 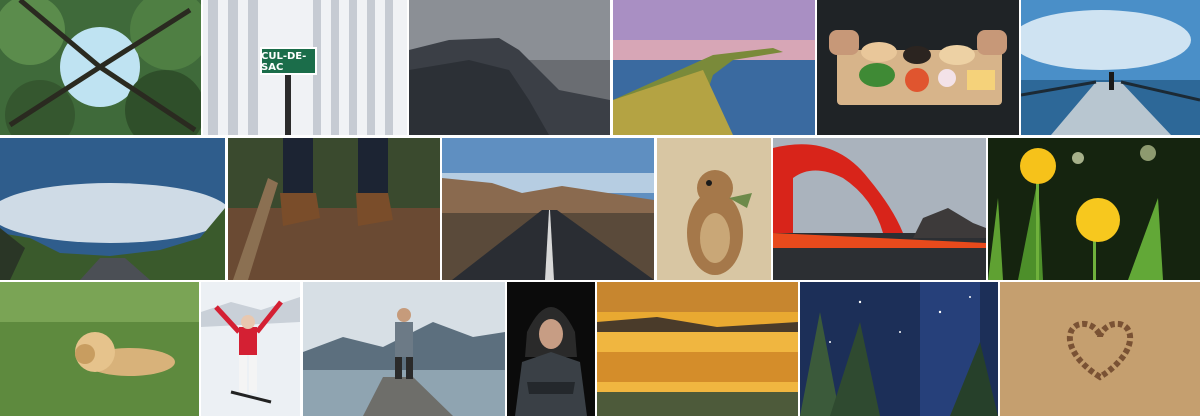 What do you see at coordinates (697, 349) in the screenshot?
I see `sunset-lake-photo` at bounding box center [697, 349].